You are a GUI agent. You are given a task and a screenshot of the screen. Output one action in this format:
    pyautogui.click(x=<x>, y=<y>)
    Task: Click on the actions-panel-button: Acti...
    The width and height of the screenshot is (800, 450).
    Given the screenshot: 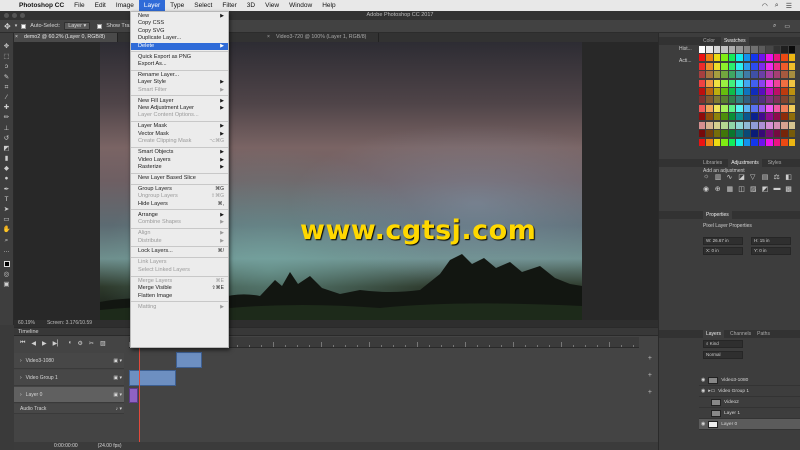 What is the action you would take?
    pyautogui.click(x=685, y=61)
    